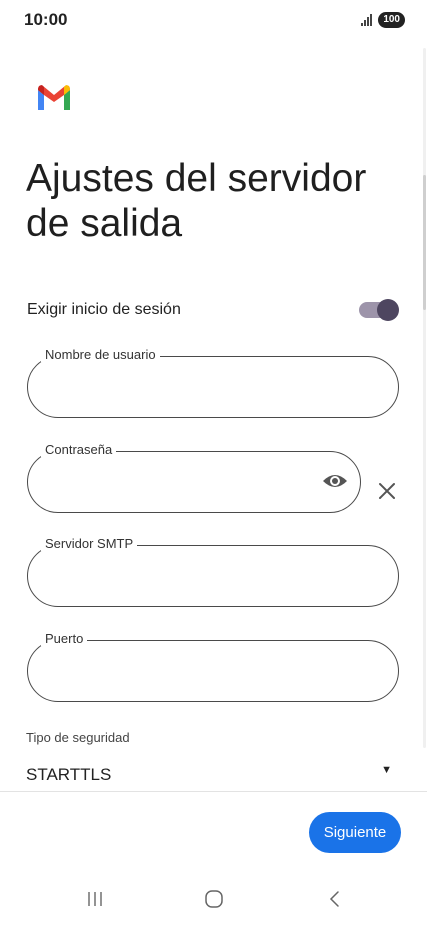  I want to click on battery-indicator: 100, so click(391, 20).